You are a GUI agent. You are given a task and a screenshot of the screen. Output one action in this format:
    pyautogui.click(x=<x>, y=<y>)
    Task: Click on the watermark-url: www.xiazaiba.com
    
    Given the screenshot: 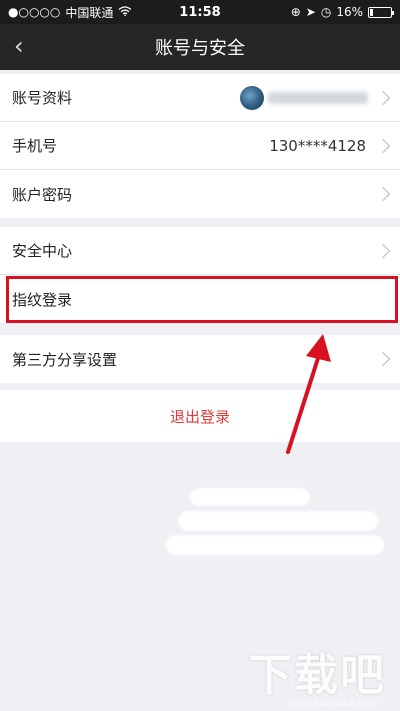 What is the action you would take?
    pyautogui.click(x=333, y=703)
    